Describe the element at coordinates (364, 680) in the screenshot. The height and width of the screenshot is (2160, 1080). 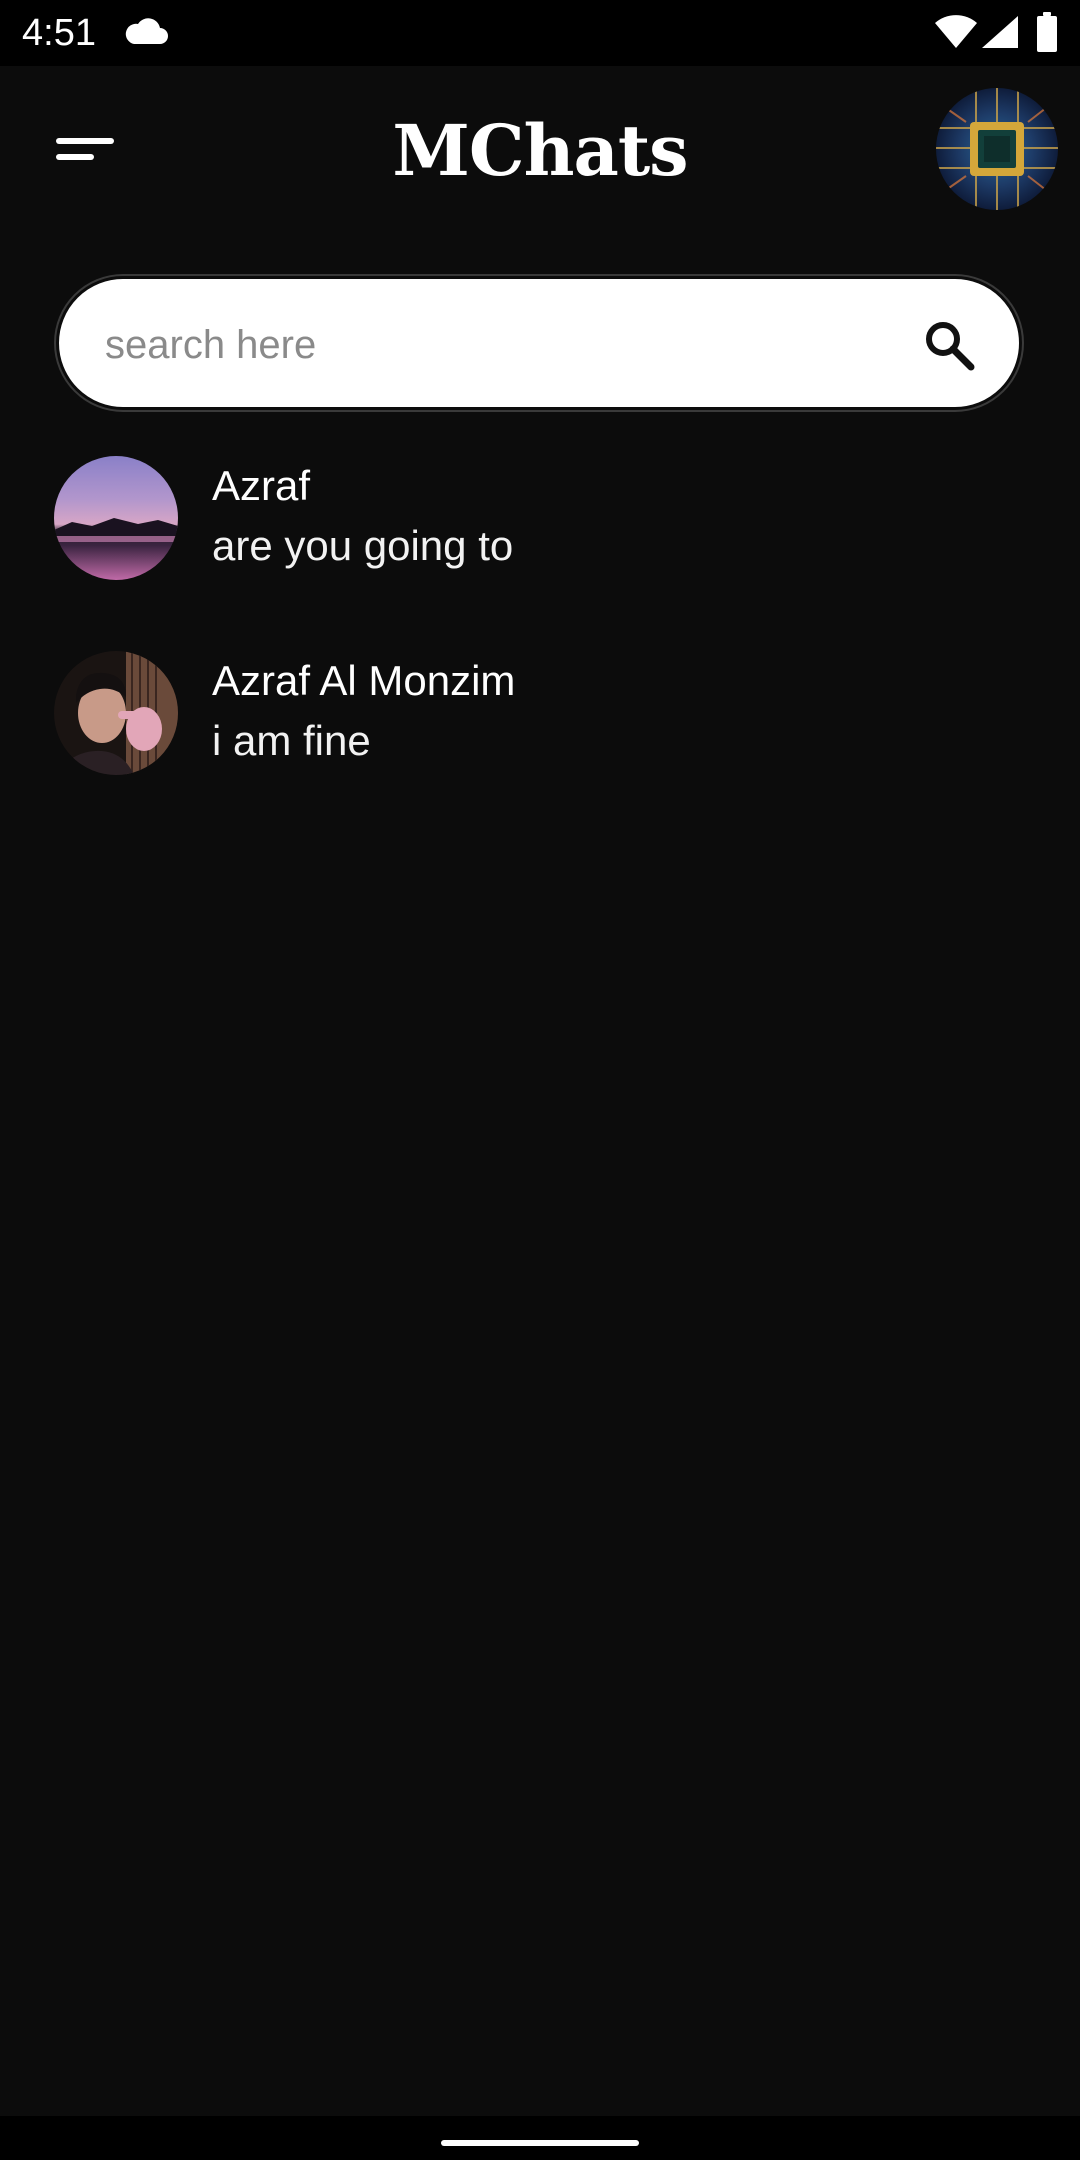
I see `chat-name: Azraf Al Monzim` at that location.